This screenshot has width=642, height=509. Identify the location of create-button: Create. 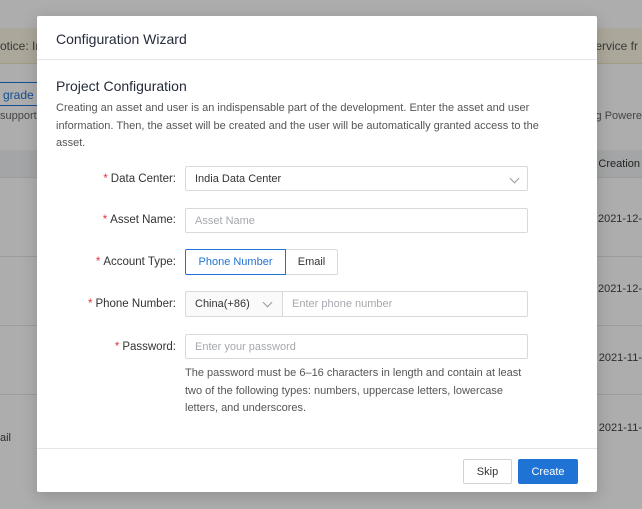
(548, 471).